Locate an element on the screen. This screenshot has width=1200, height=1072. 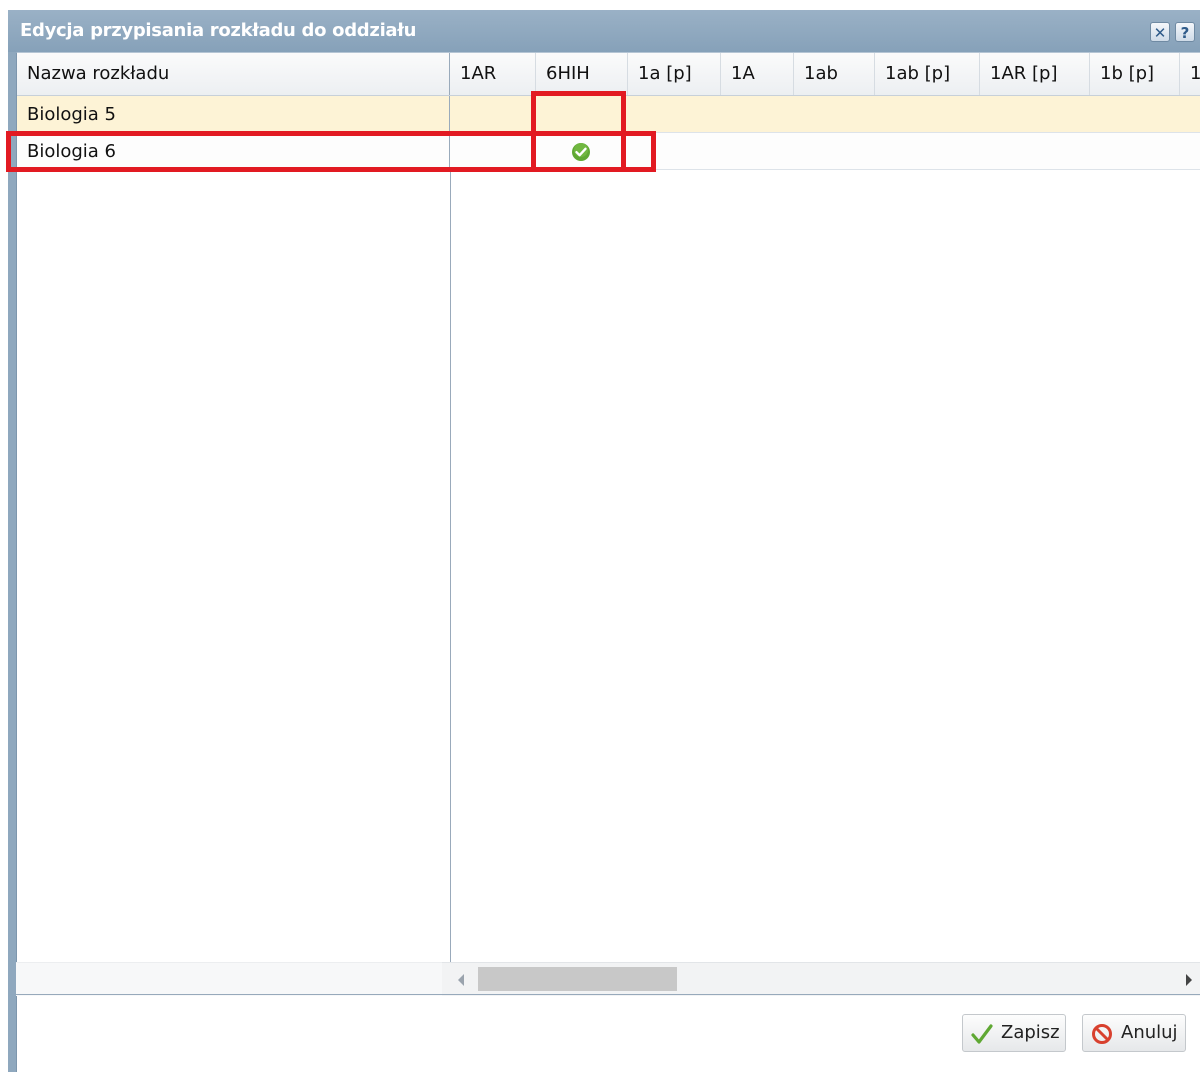
table-row: Biologia 6 is located at coordinates (608, 151).